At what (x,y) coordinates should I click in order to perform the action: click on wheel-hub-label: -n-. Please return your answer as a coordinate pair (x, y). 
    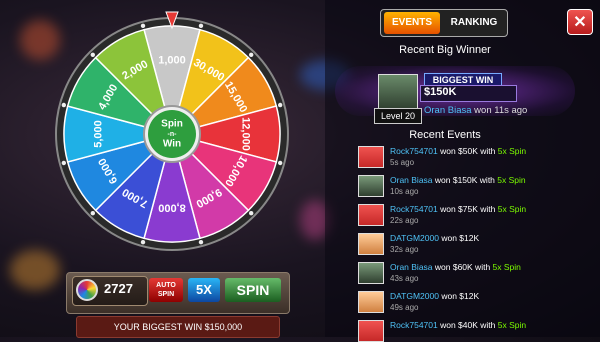
    Looking at the image, I should click on (173, 134).